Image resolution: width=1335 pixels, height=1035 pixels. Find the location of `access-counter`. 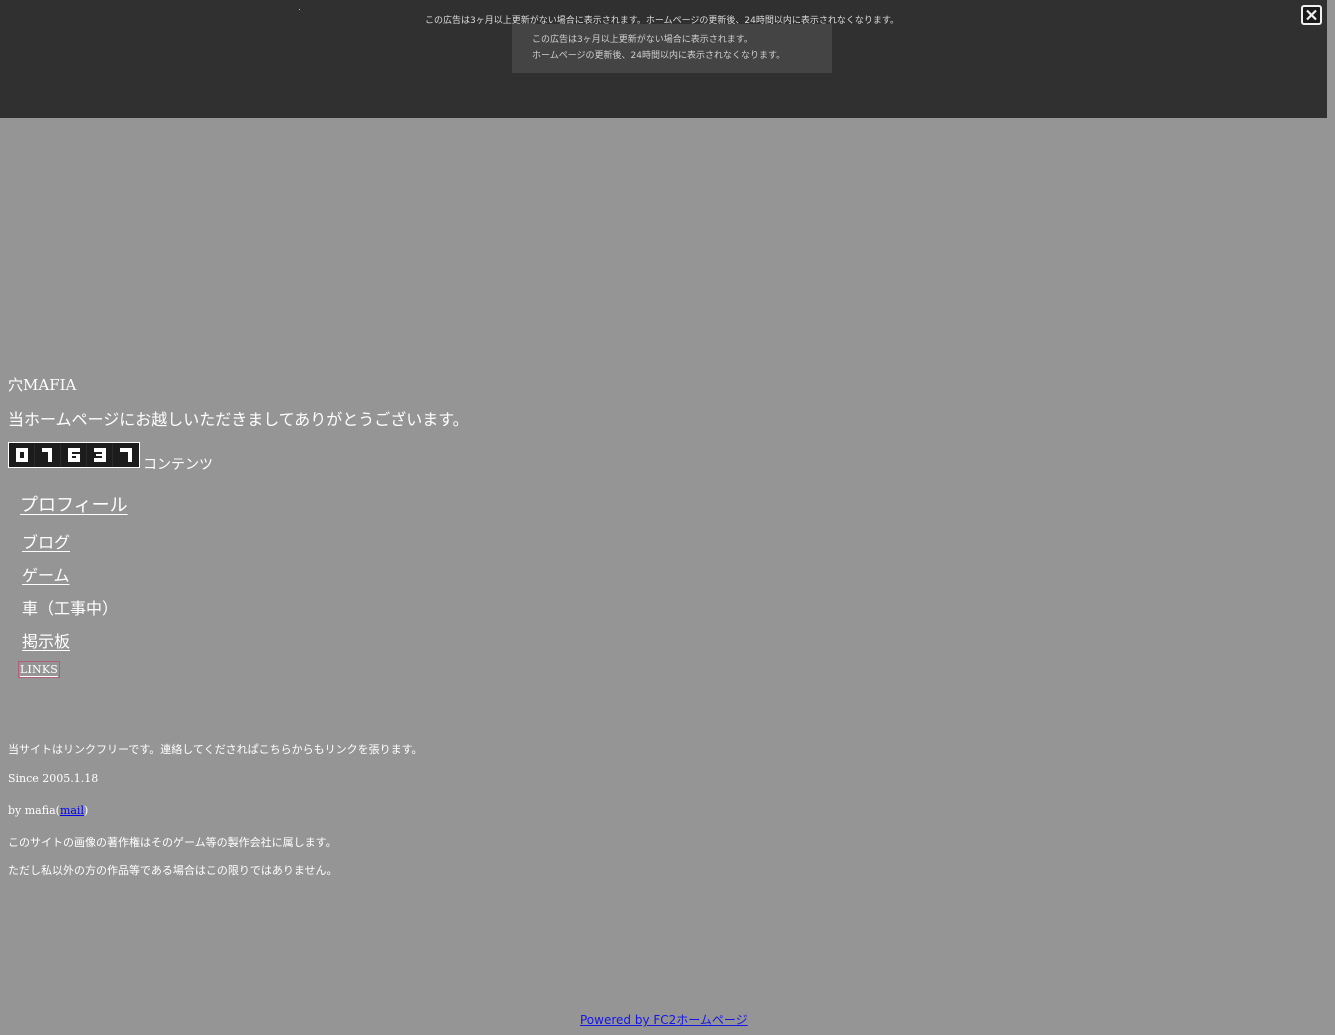

access-counter is located at coordinates (74, 455).